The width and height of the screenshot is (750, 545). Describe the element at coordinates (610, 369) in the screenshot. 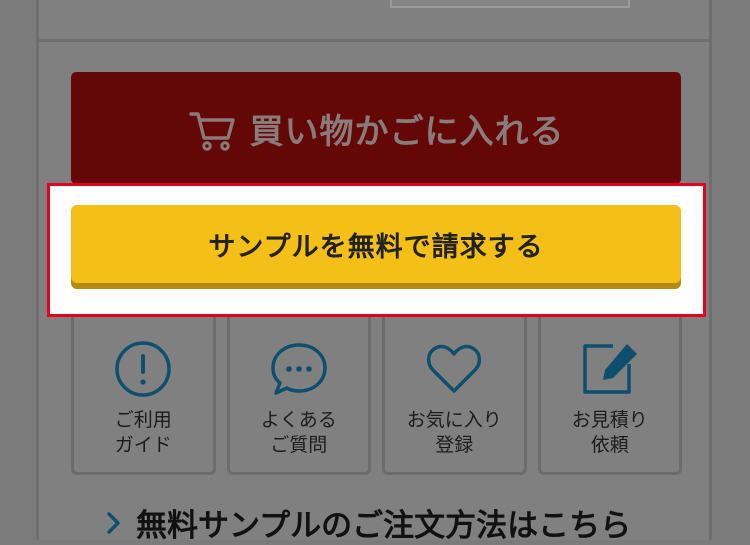

I see `edit-icon` at that location.